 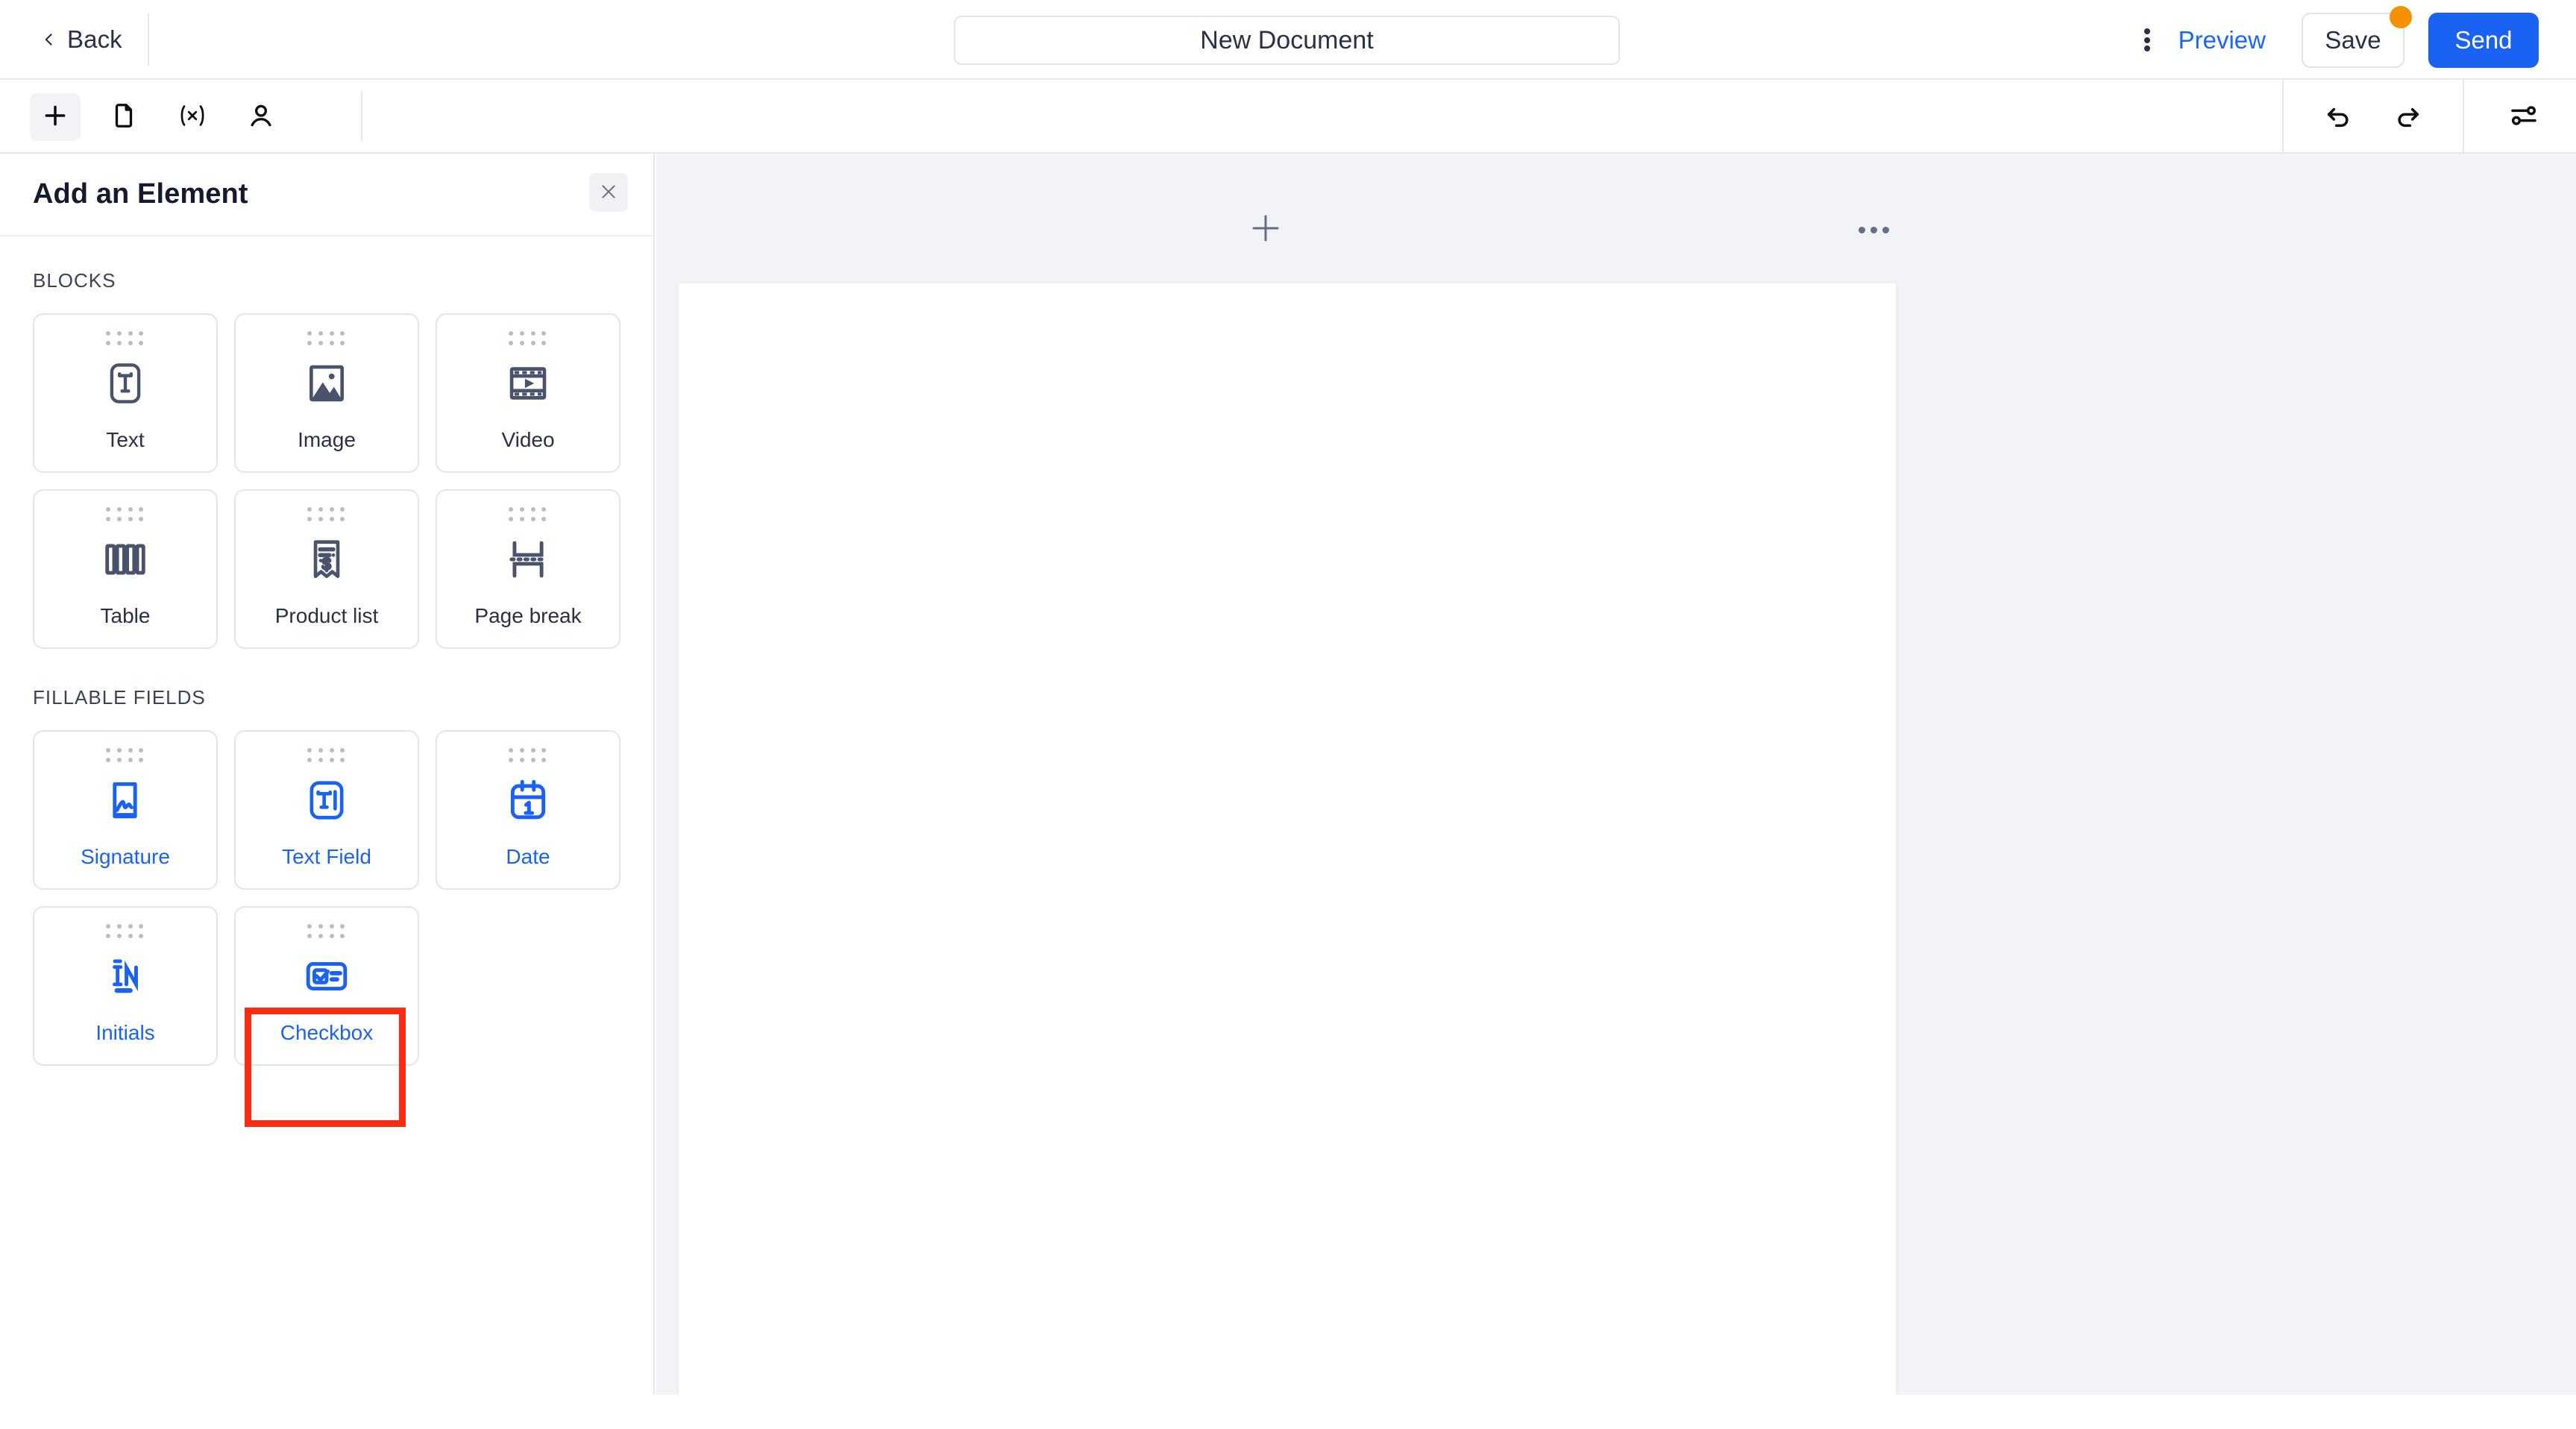 I want to click on header-actions: Preview Save Send, so click(x=2349, y=40).